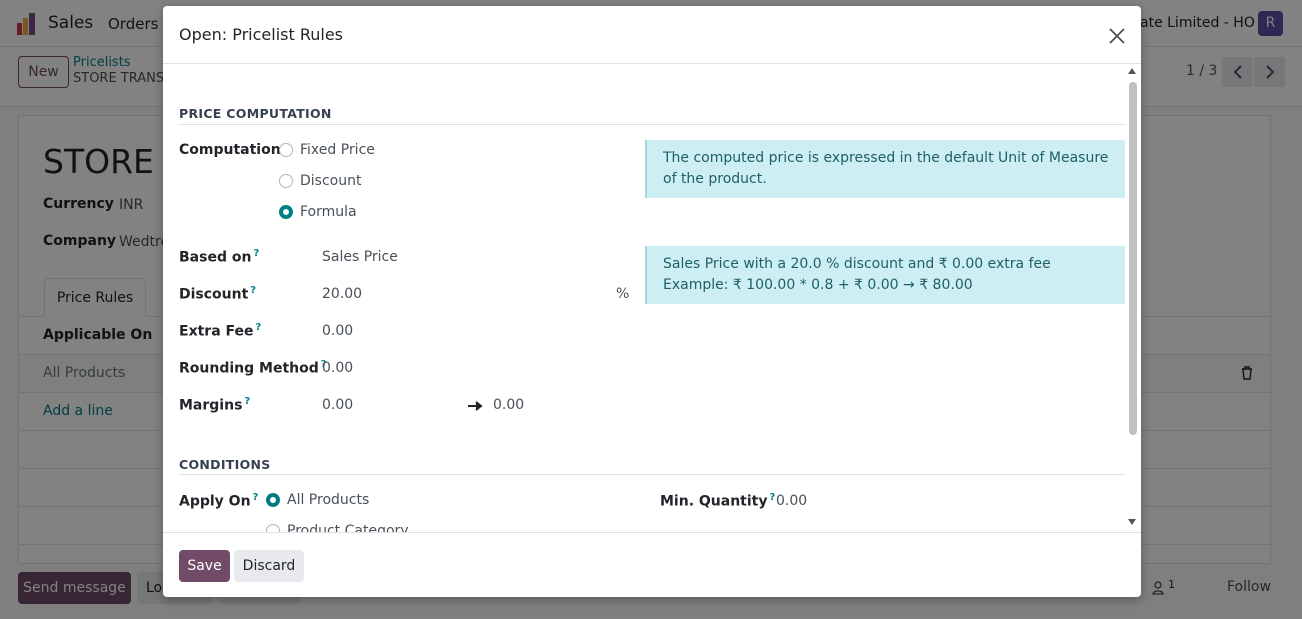 Image resolution: width=1302 pixels, height=619 pixels. What do you see at coordinates (337, 405) in the screenshot?
I see `min-margin-input: 0.00` at bounding box center [337, 405].